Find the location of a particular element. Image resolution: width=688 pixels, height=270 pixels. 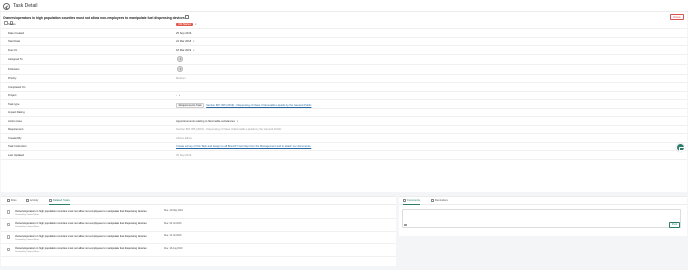

field-label: Task type is located at coordinates (14, 104).